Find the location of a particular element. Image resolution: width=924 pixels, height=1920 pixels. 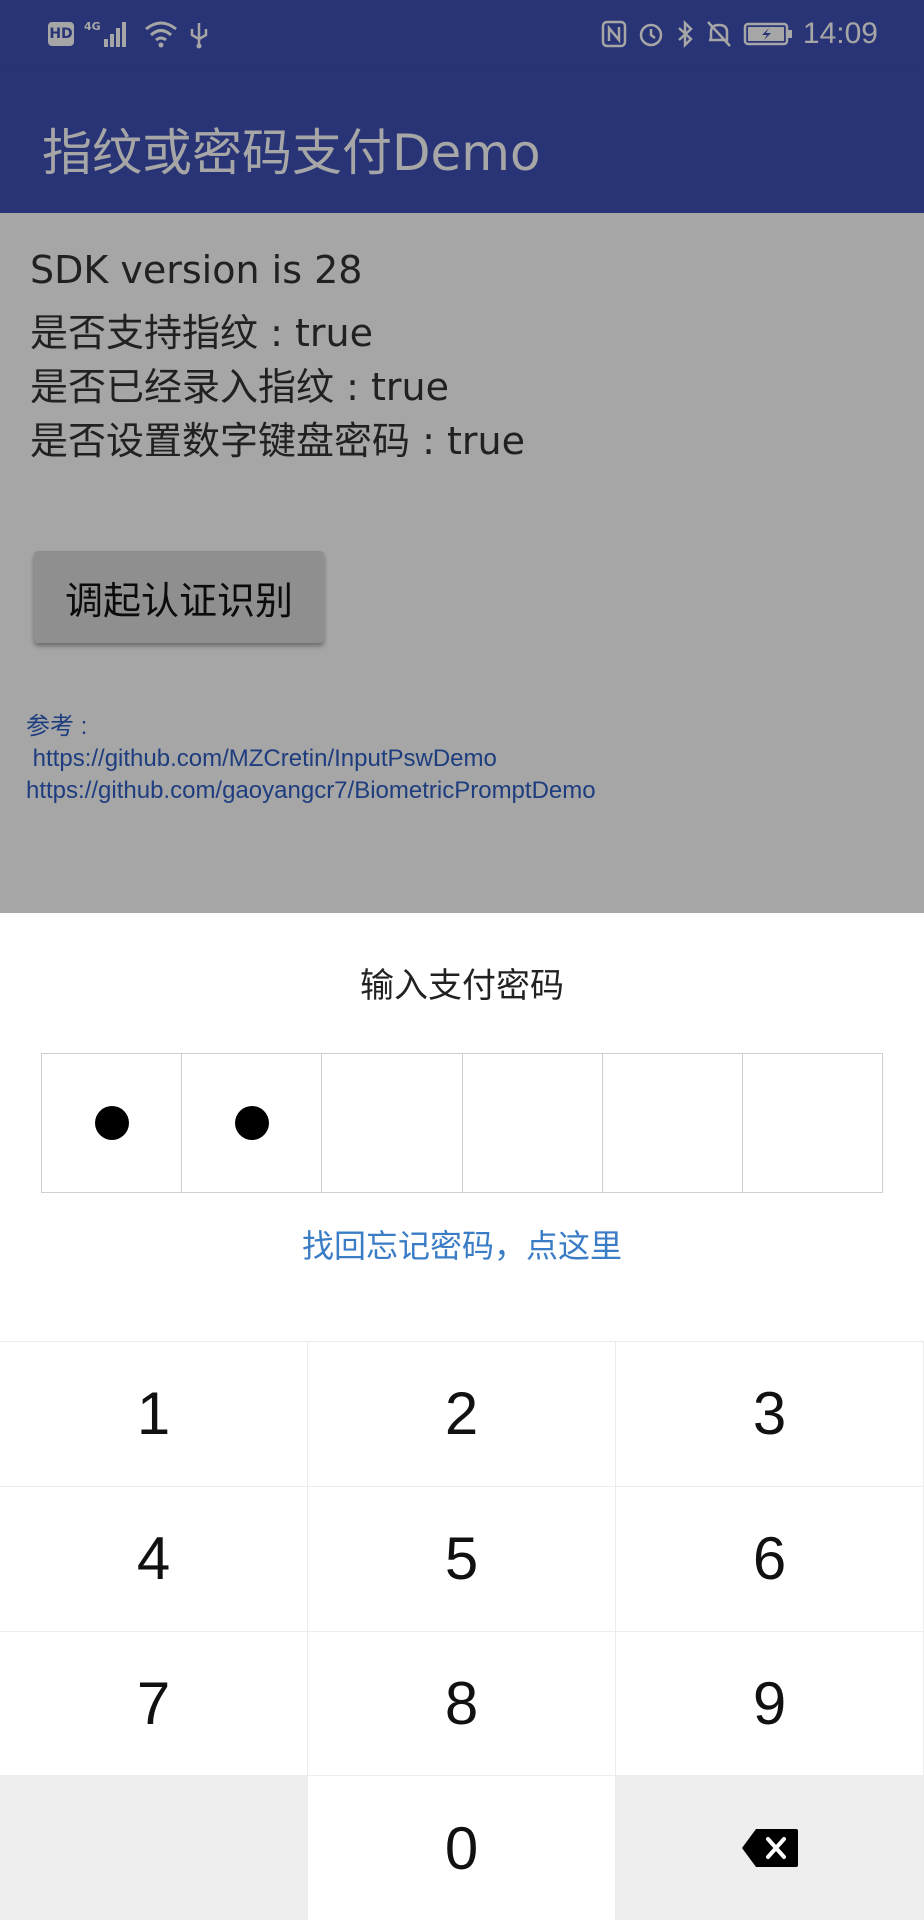

keypad-key-0: 0 is located at coordinates (462, 1847).